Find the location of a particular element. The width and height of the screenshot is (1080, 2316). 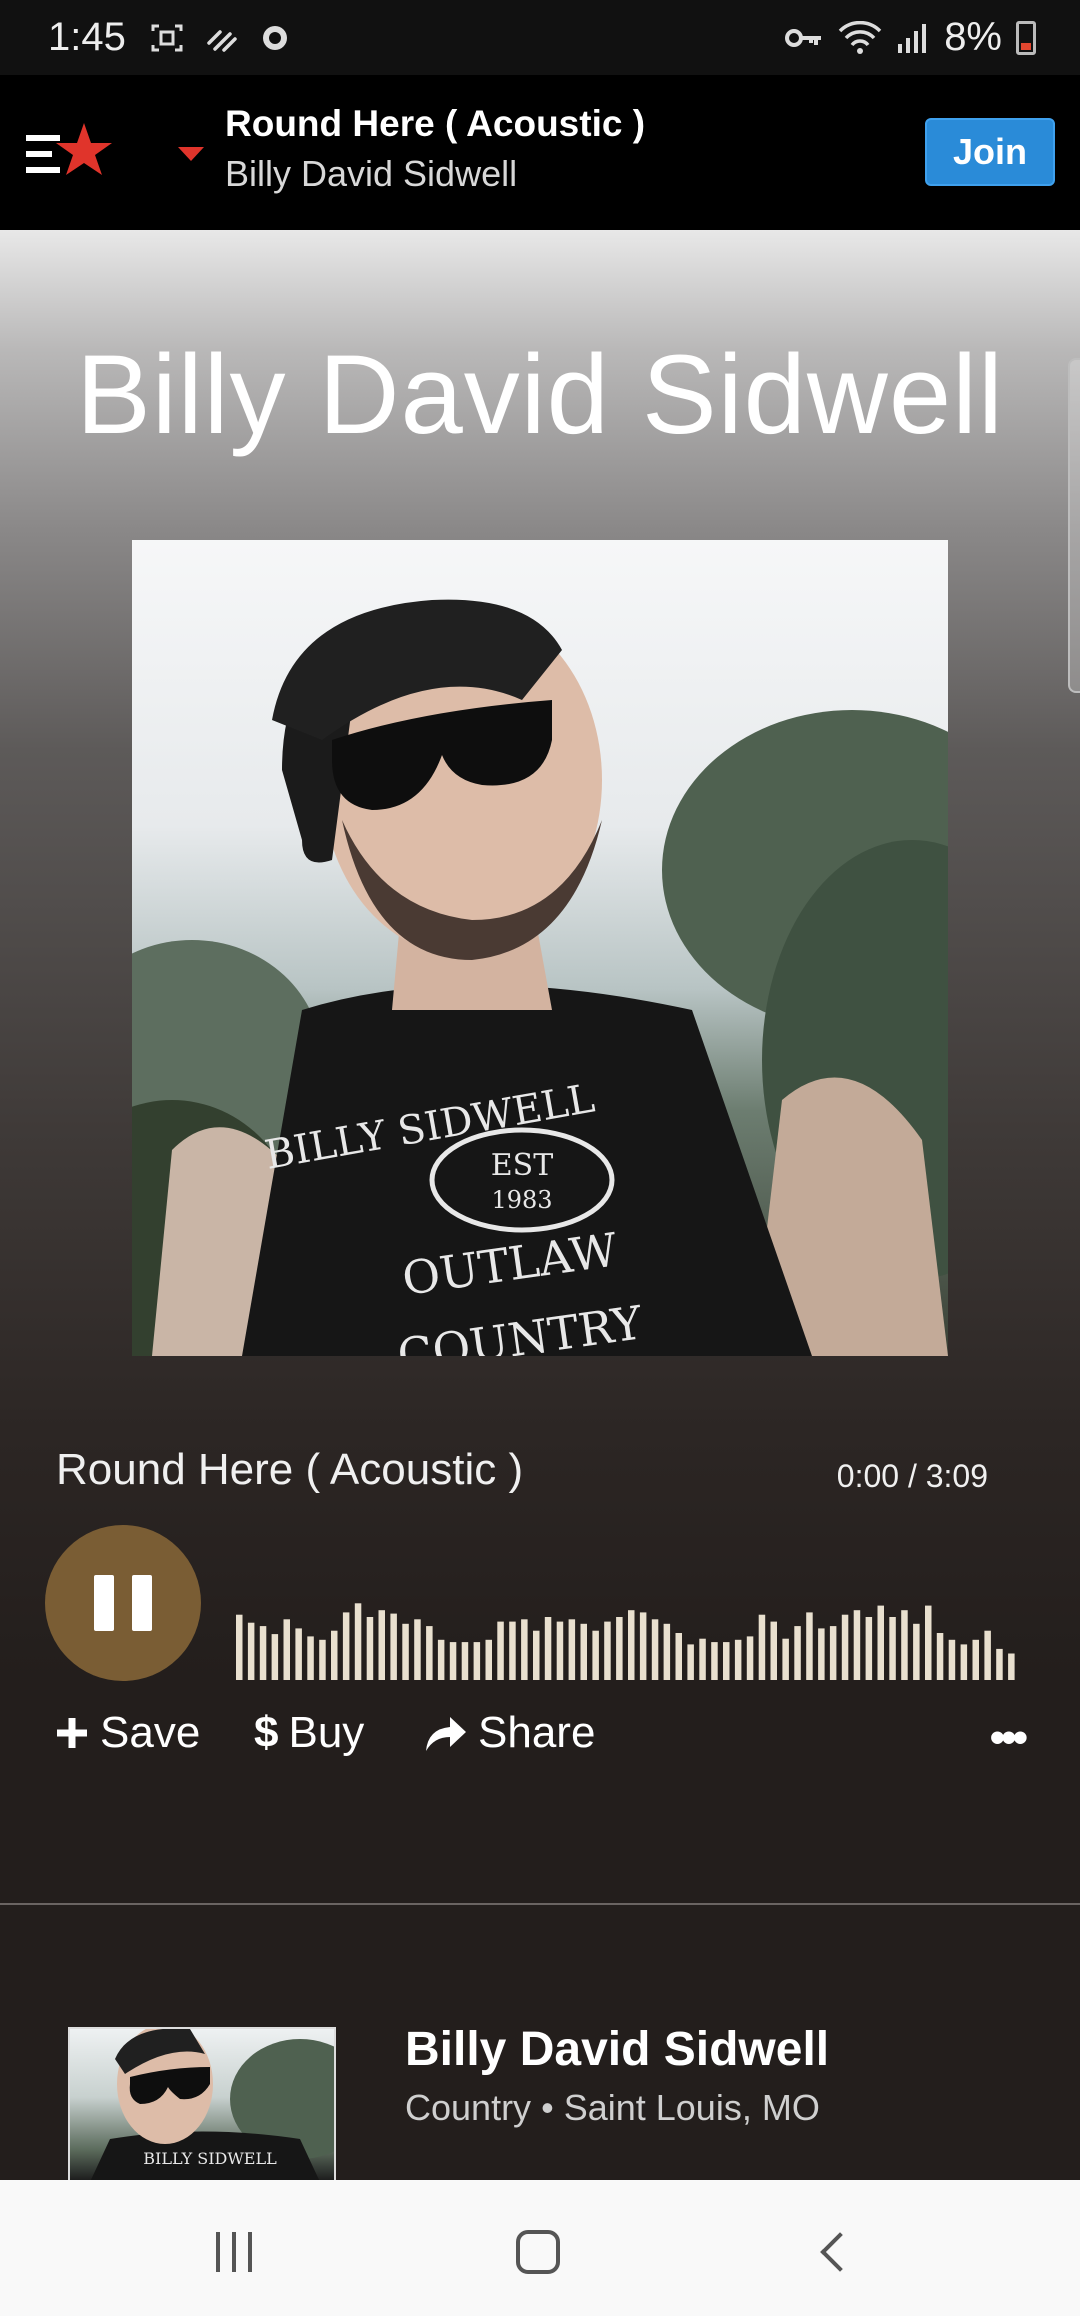

buy-button: $ Buy is located at coordinates (309, 1733).